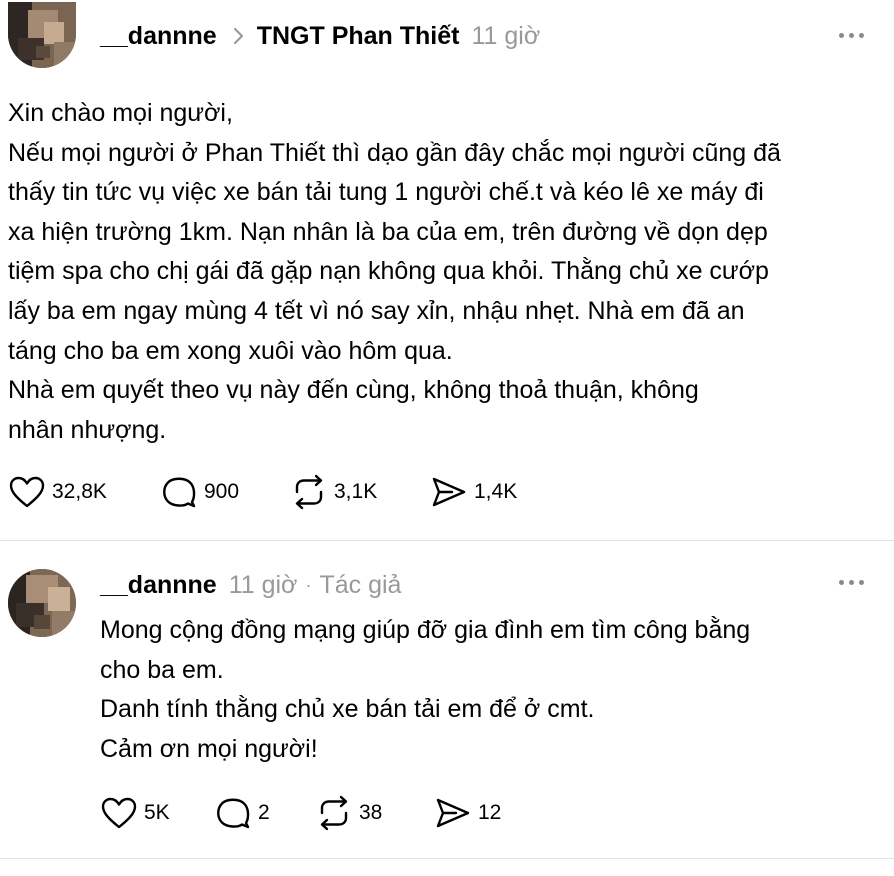  I want to click on repost-count: 3,1K, so click(356, 491).